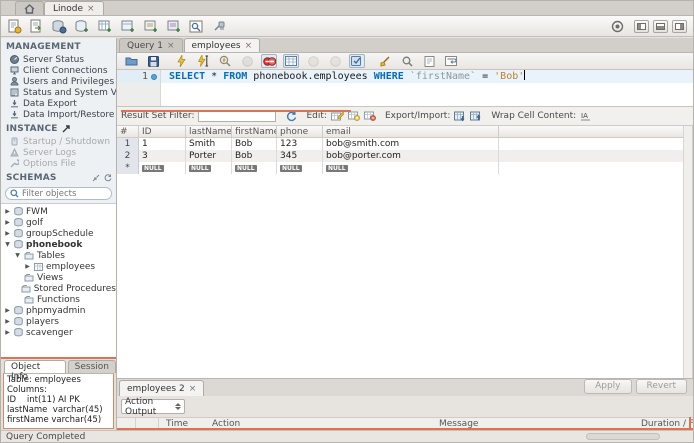 This screenshot has width=694, height=443. I want to click on sidebar-item-server-logs: Server Logs, so click(58, 152).